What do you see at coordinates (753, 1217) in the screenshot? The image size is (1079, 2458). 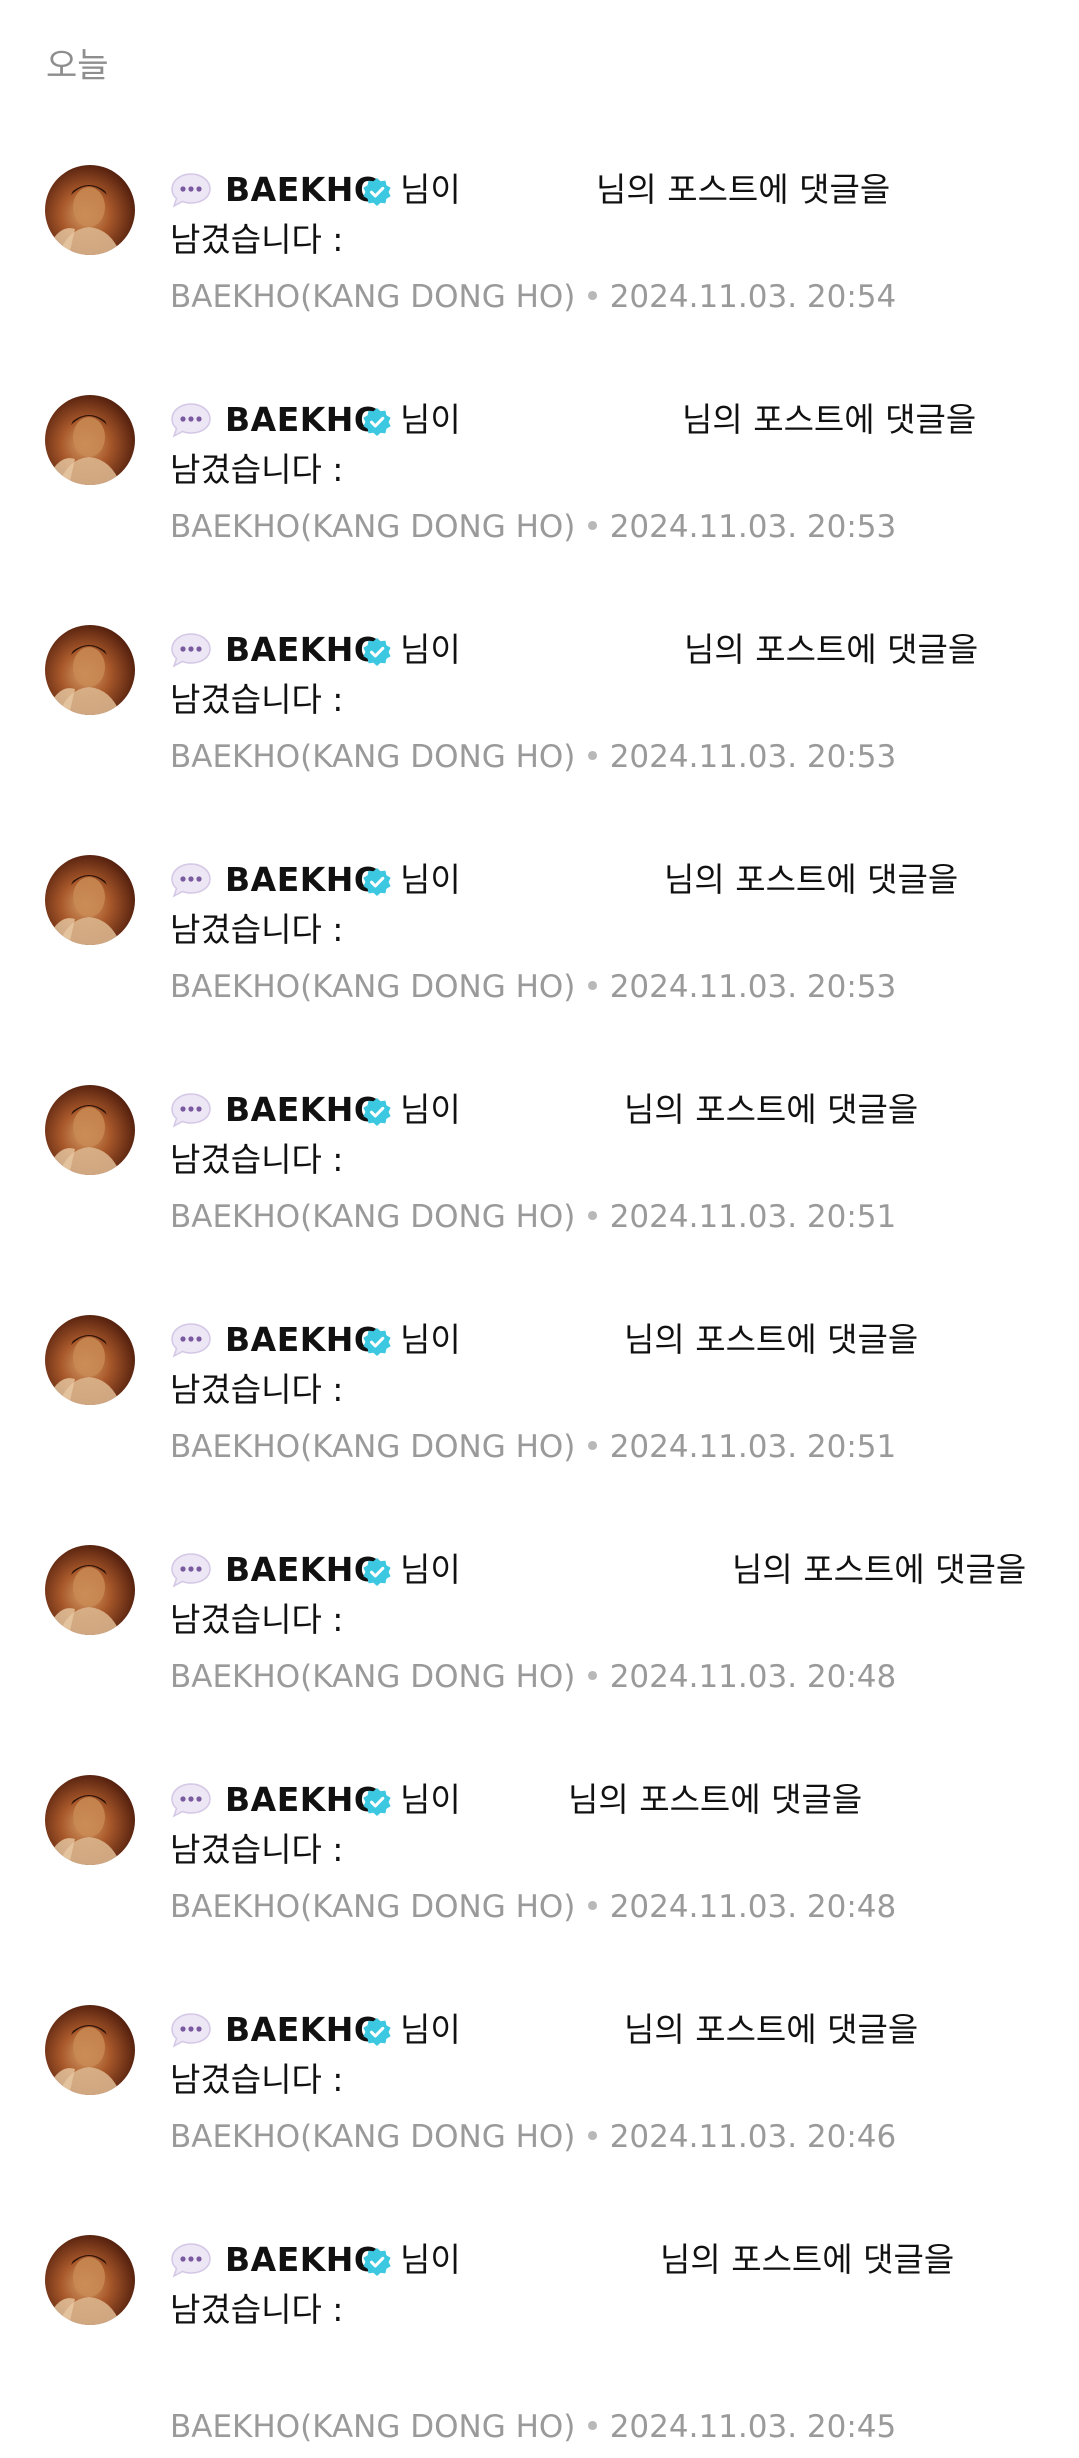 I see `timestamp: 2024.11.03. 20:51` at bounding box center [753, 1217].